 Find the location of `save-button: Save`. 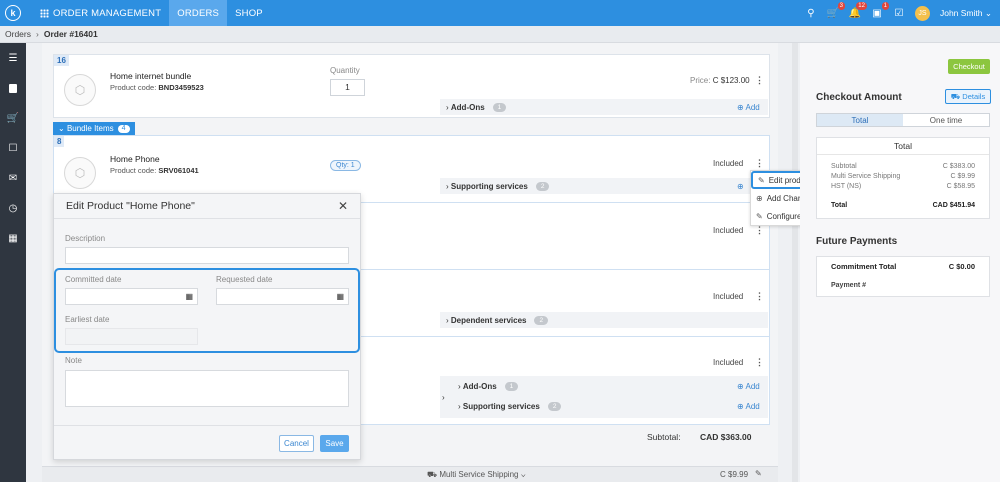

save-button: Save is located at coordinates (334, 443).